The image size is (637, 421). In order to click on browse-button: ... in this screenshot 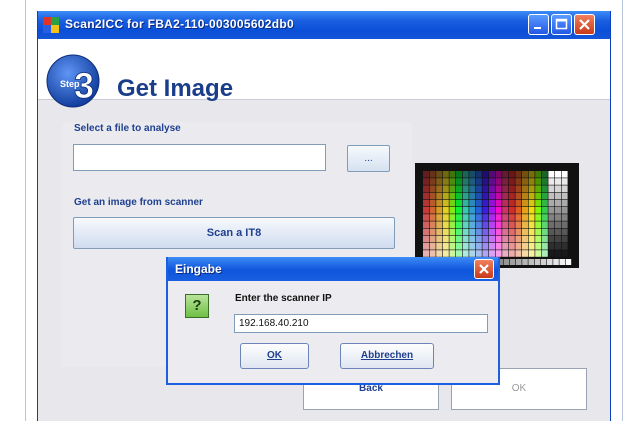, I will do `click(368, 158)`.